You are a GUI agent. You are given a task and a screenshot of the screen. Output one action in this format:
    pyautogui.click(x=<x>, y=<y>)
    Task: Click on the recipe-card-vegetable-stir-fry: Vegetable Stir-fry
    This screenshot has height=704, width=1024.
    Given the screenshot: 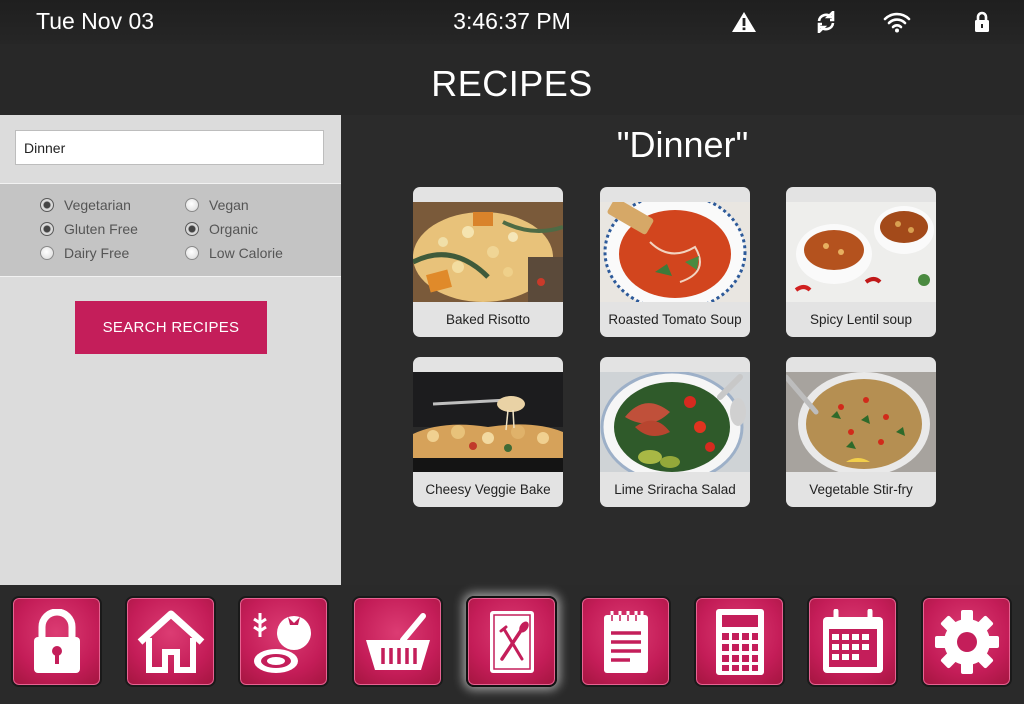 What is the action you would take?
    pyautogui.click(x=861, y=432)
    